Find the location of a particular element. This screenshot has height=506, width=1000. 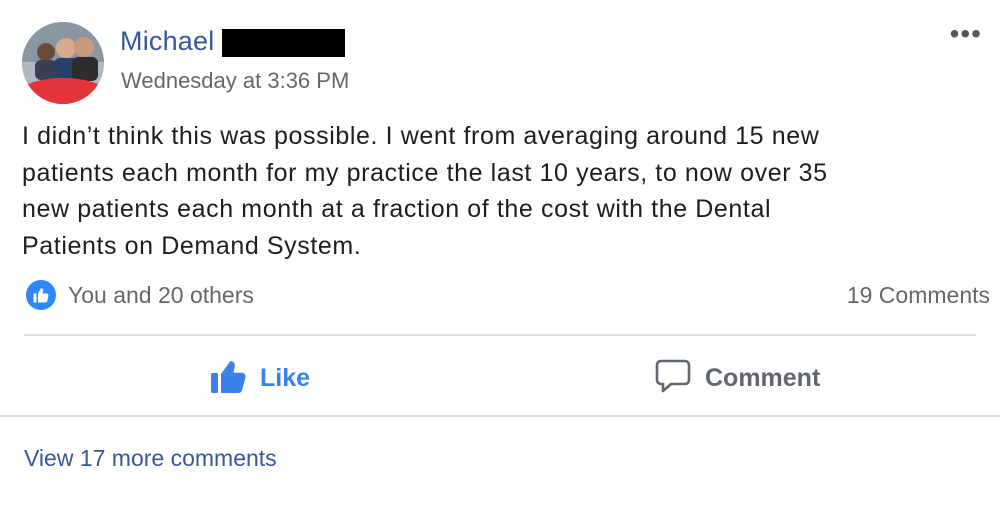

comment-button: Comment is located at coordinates (737, 378).